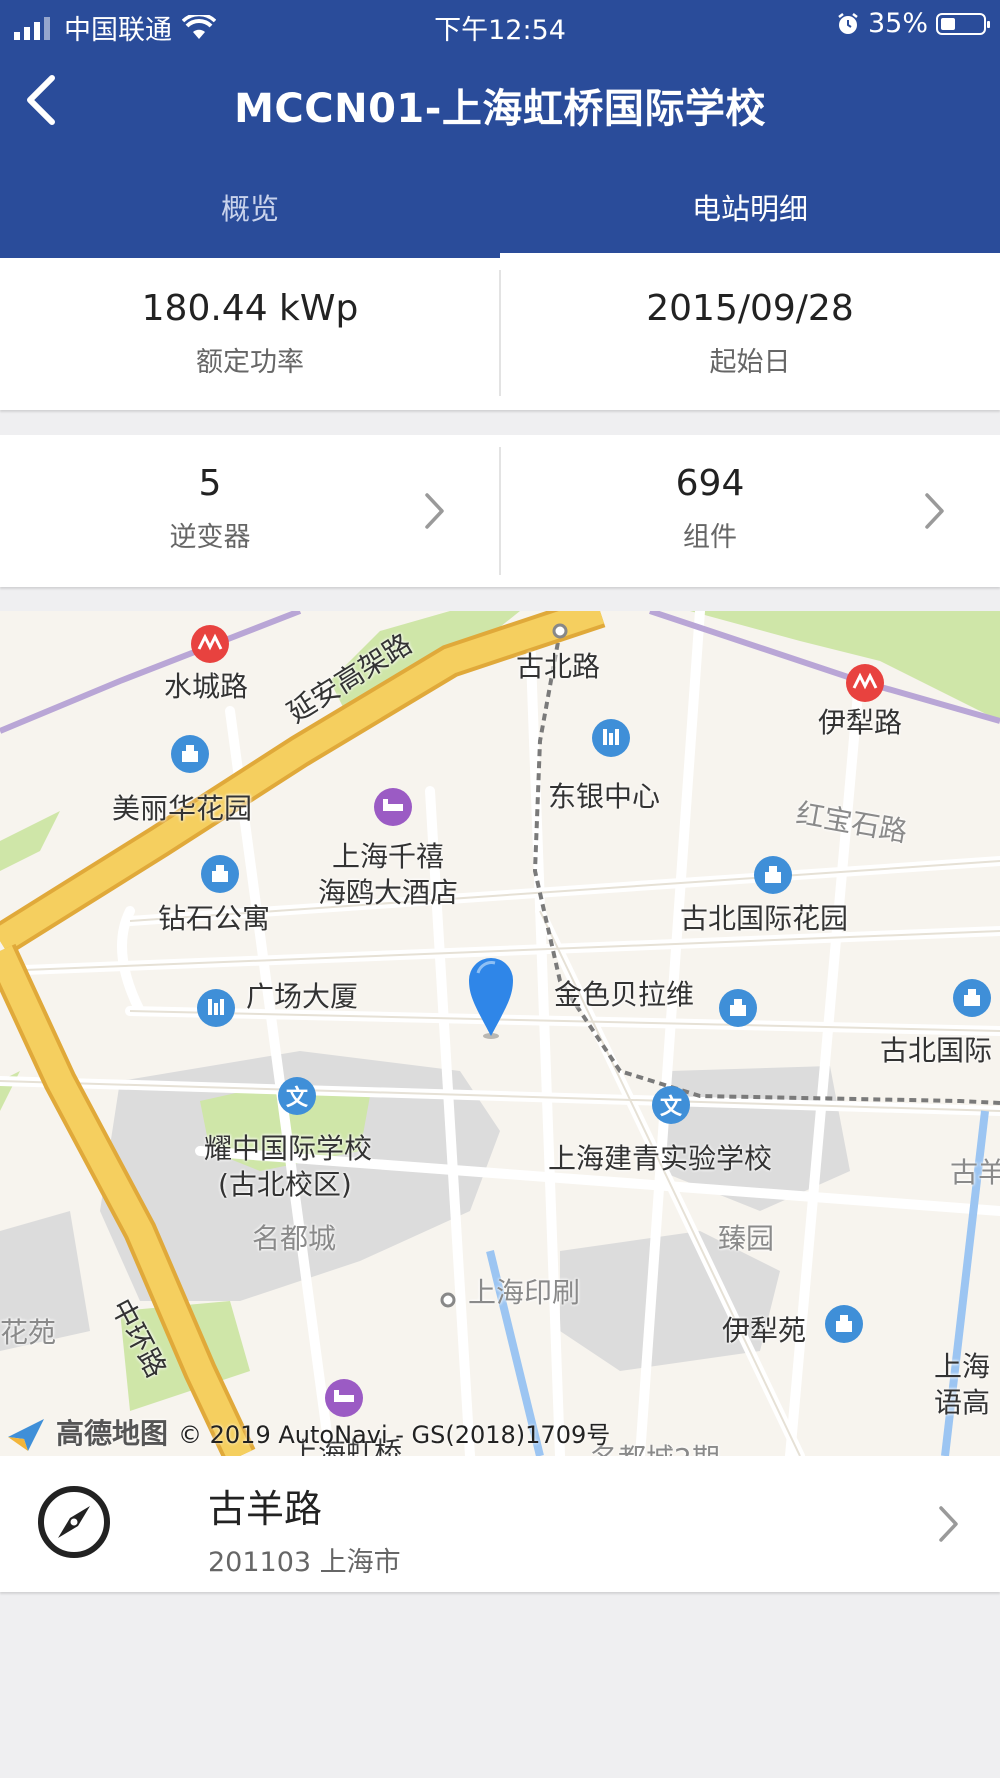 This screenshot has width=1000, height=1778. I want to click on location-pin-icon, so click(491, 998).